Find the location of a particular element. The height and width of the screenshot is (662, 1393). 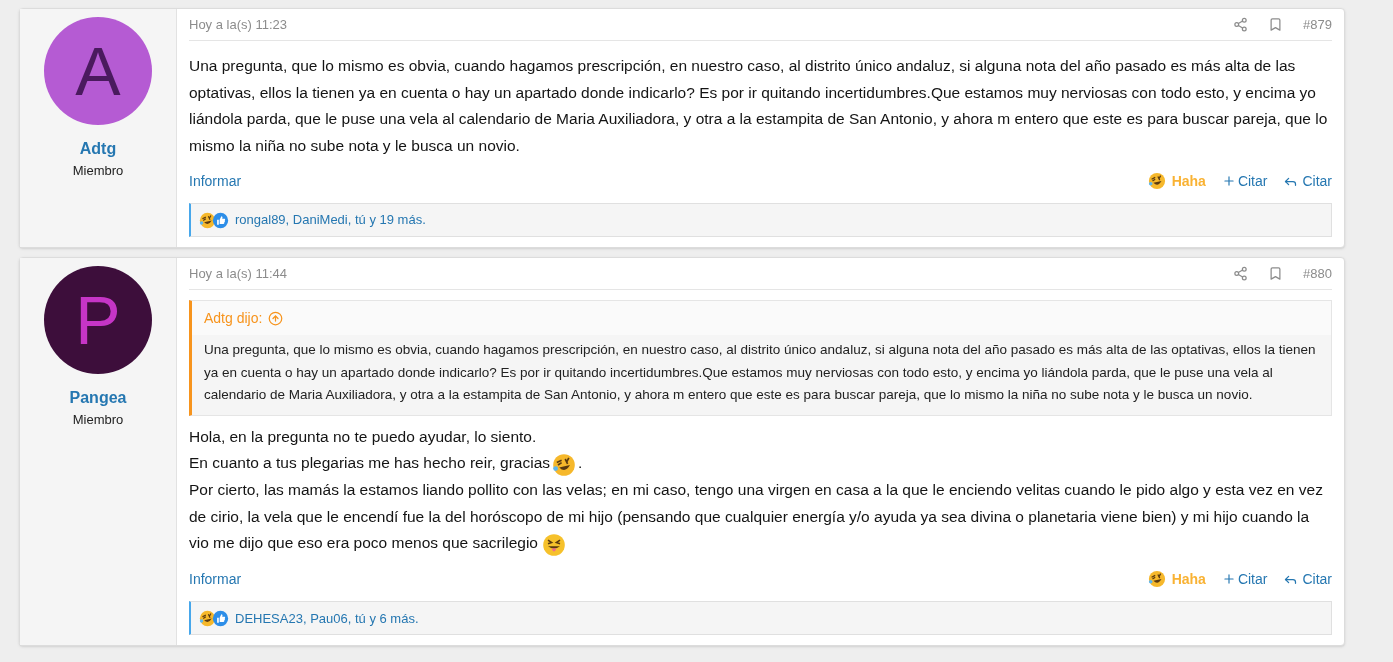

post-text: Una pregunta, que lo mismo es obvia, cuando hagamos prescripción, en nuestro caso, al distrito único andaluz, si alguna nota del año pasado es más alta de las optativas, ellos la tienen ya en cuenta o hay un apartado donde indicarlo? Es por ir quitando incertidumbres.Que estamos muy nerviosas con todo esto, y encima yo liándola parda, que le puse una vela al calendario de Maria Auxiliadora, y otra a la estampita de San Antonio, y ahora m entero que este es para buscar pareja, que lo mismo la niña no sube nota y le busca un novio. is located at coordinates (758, 105).